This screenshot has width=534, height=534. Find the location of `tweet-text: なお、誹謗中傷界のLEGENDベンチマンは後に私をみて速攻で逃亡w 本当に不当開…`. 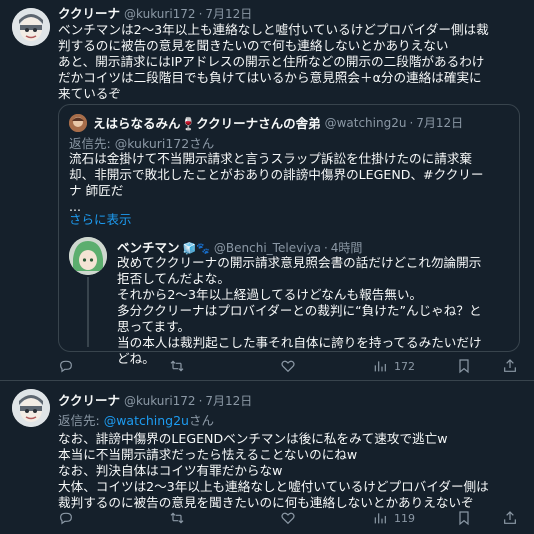

tweet-text: なお、誹謗中傷界のLEGENDベンチマンは後に私をみて速攻で逃亡w 本当に不当開… is located at coordinates (289, 471).